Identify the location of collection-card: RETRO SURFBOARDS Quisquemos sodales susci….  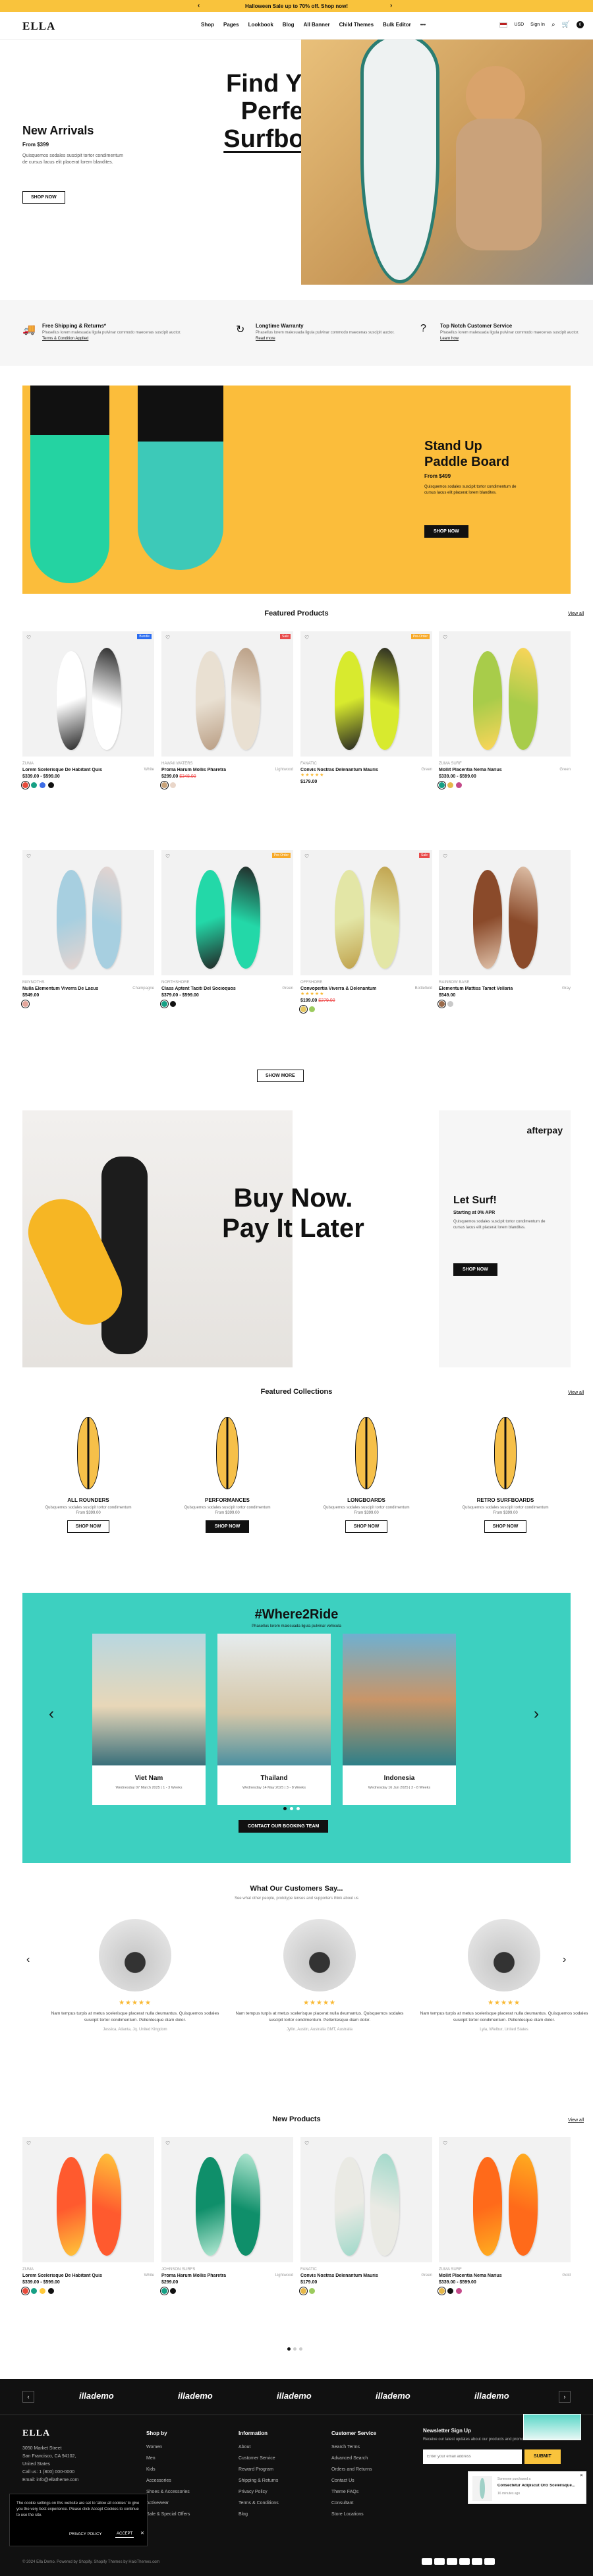
(505, 1472).